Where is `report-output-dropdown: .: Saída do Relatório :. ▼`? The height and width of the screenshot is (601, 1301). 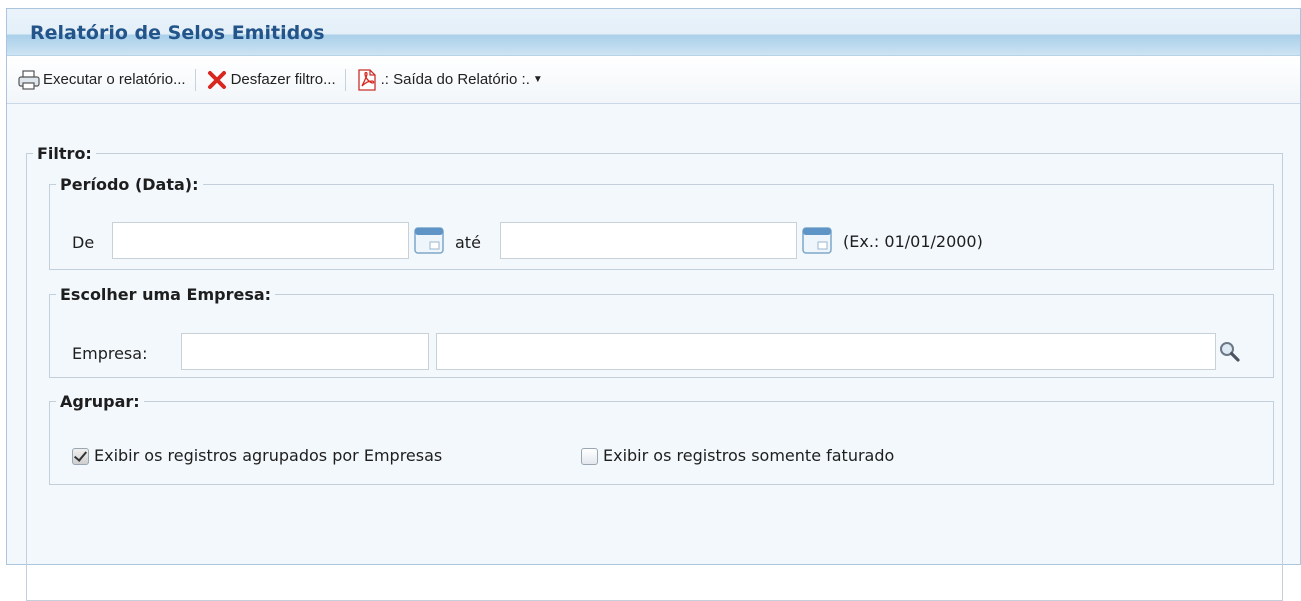
report-output-dropdown: .: Saída do Relatório :. ▼ is located at coordinates (449, 79).